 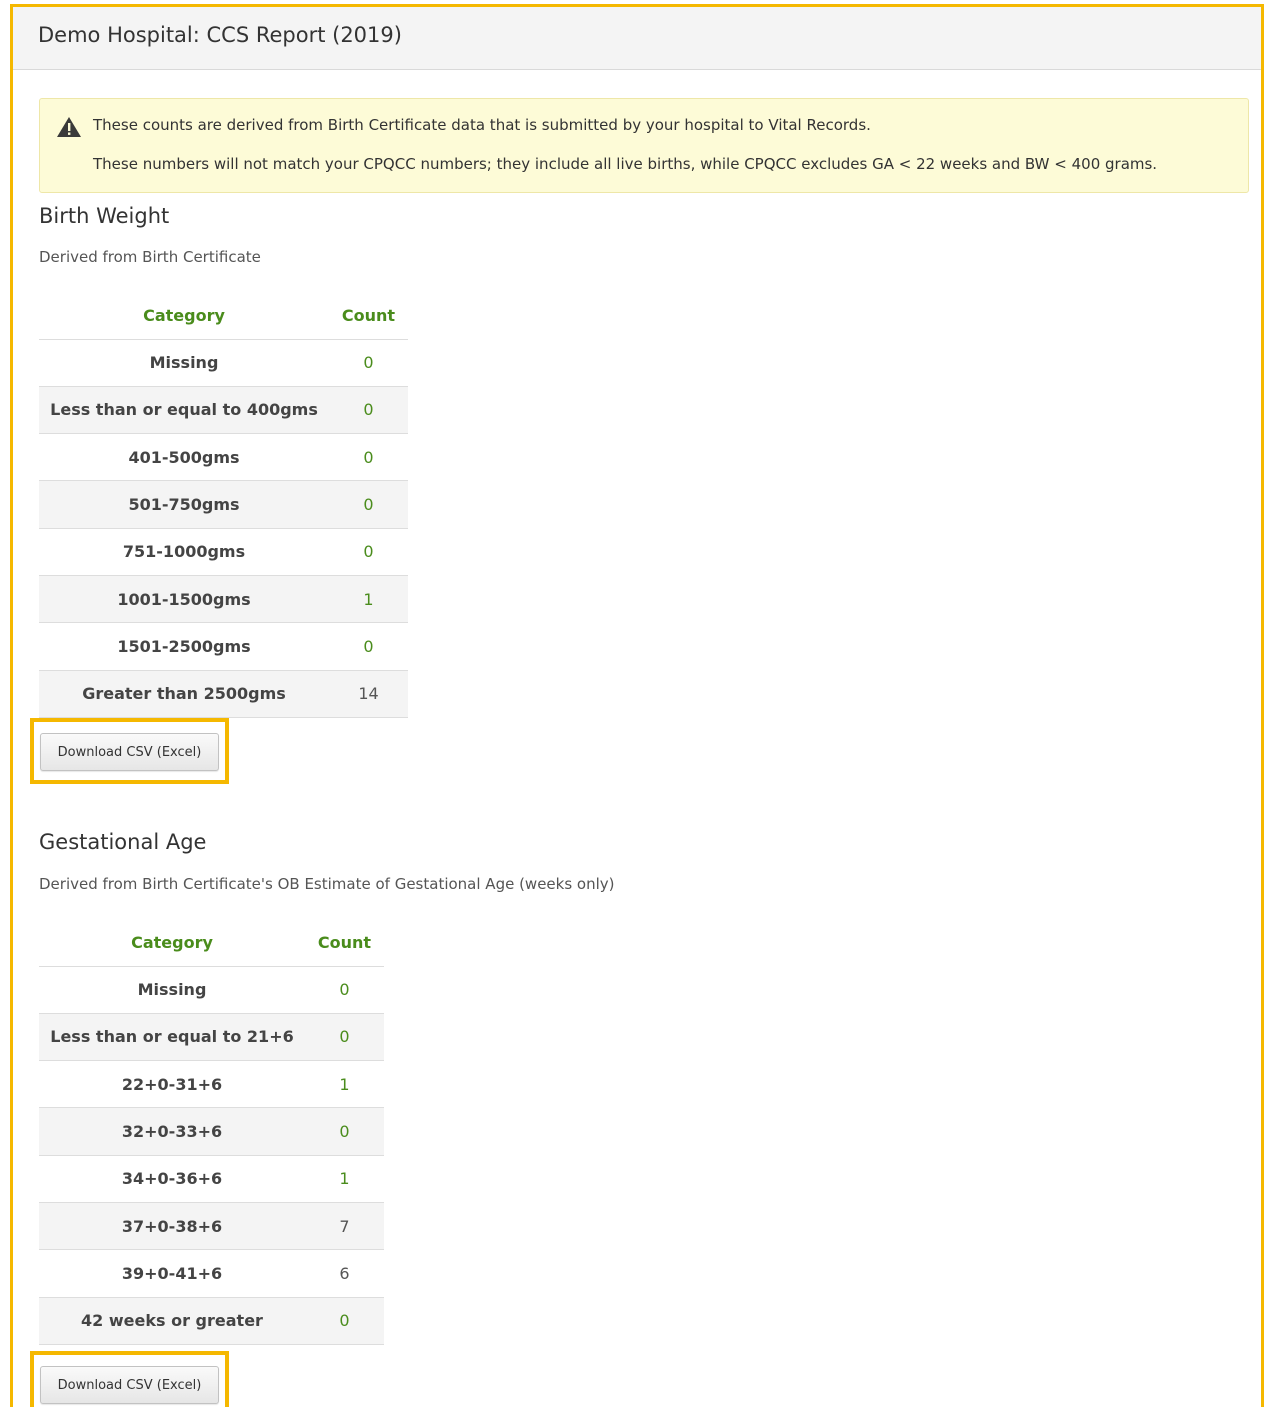 I want to click on category-cell: 37+0-38+6, so click(x=172, y=1226).